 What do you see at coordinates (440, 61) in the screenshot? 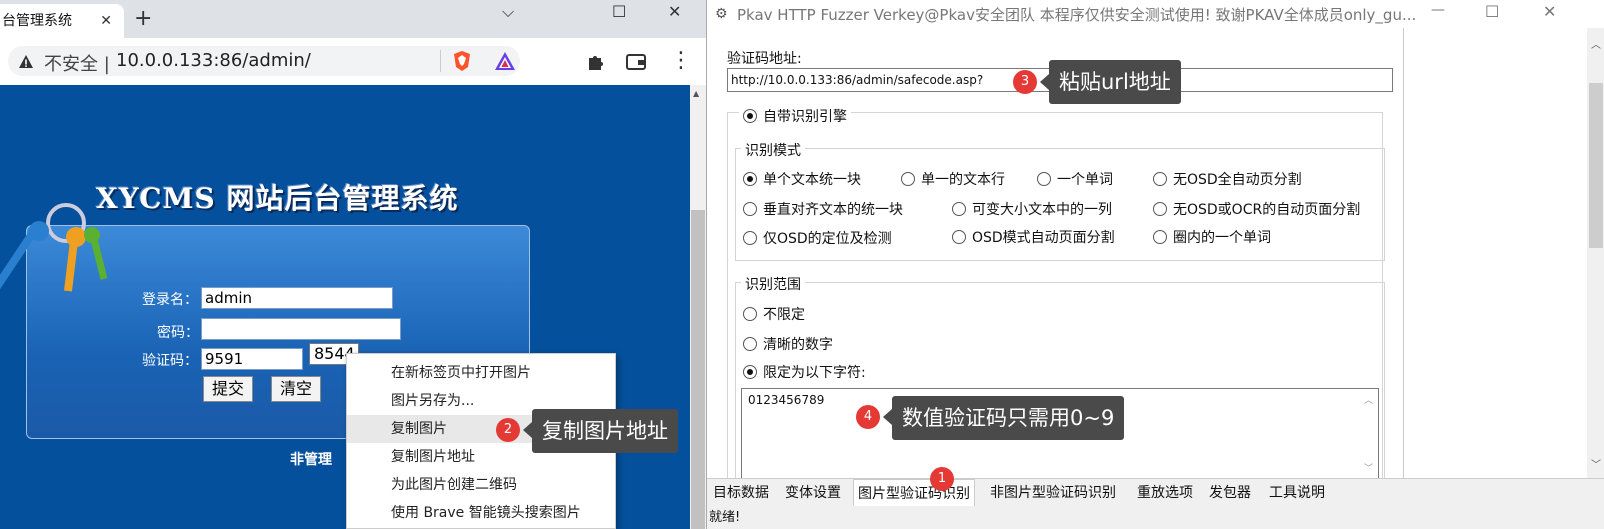
I see `toolbar-divider` at bounding box center [440, 61].